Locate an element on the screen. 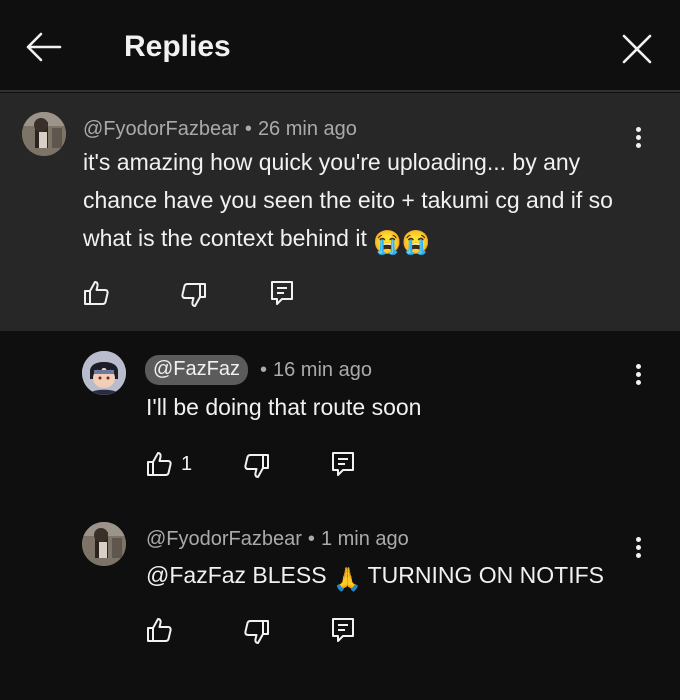 The width and height of the screenshot is (680, 700). timestamp: 16 min ago is located at coordinates (322, 369).